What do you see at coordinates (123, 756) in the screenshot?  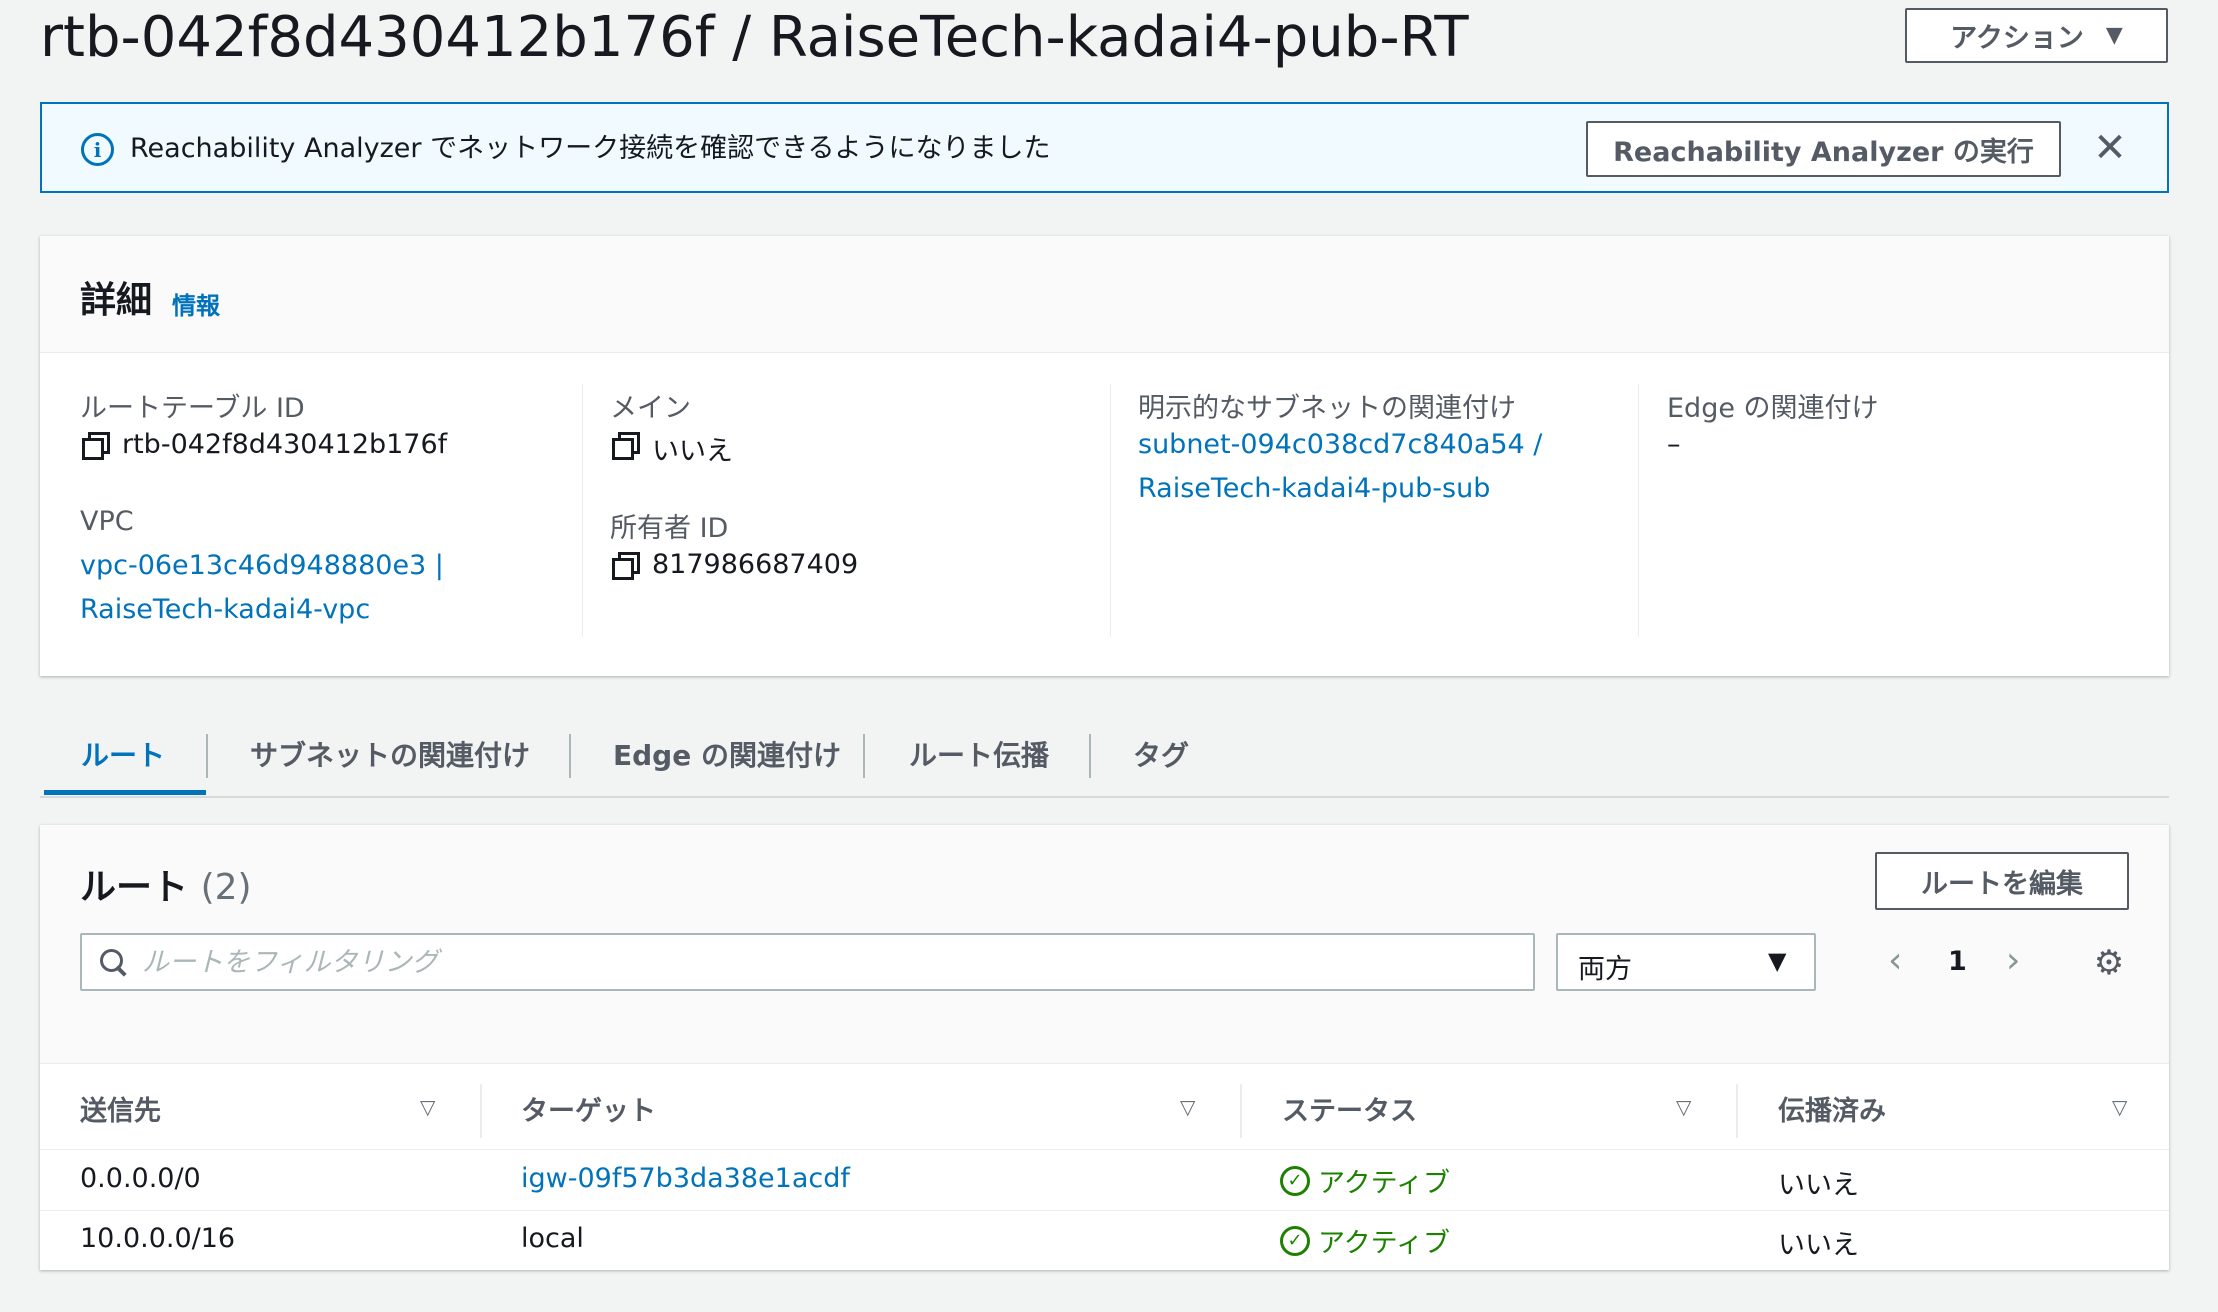 I see `tab-routes: ルート` at bounding box center [123, 756].